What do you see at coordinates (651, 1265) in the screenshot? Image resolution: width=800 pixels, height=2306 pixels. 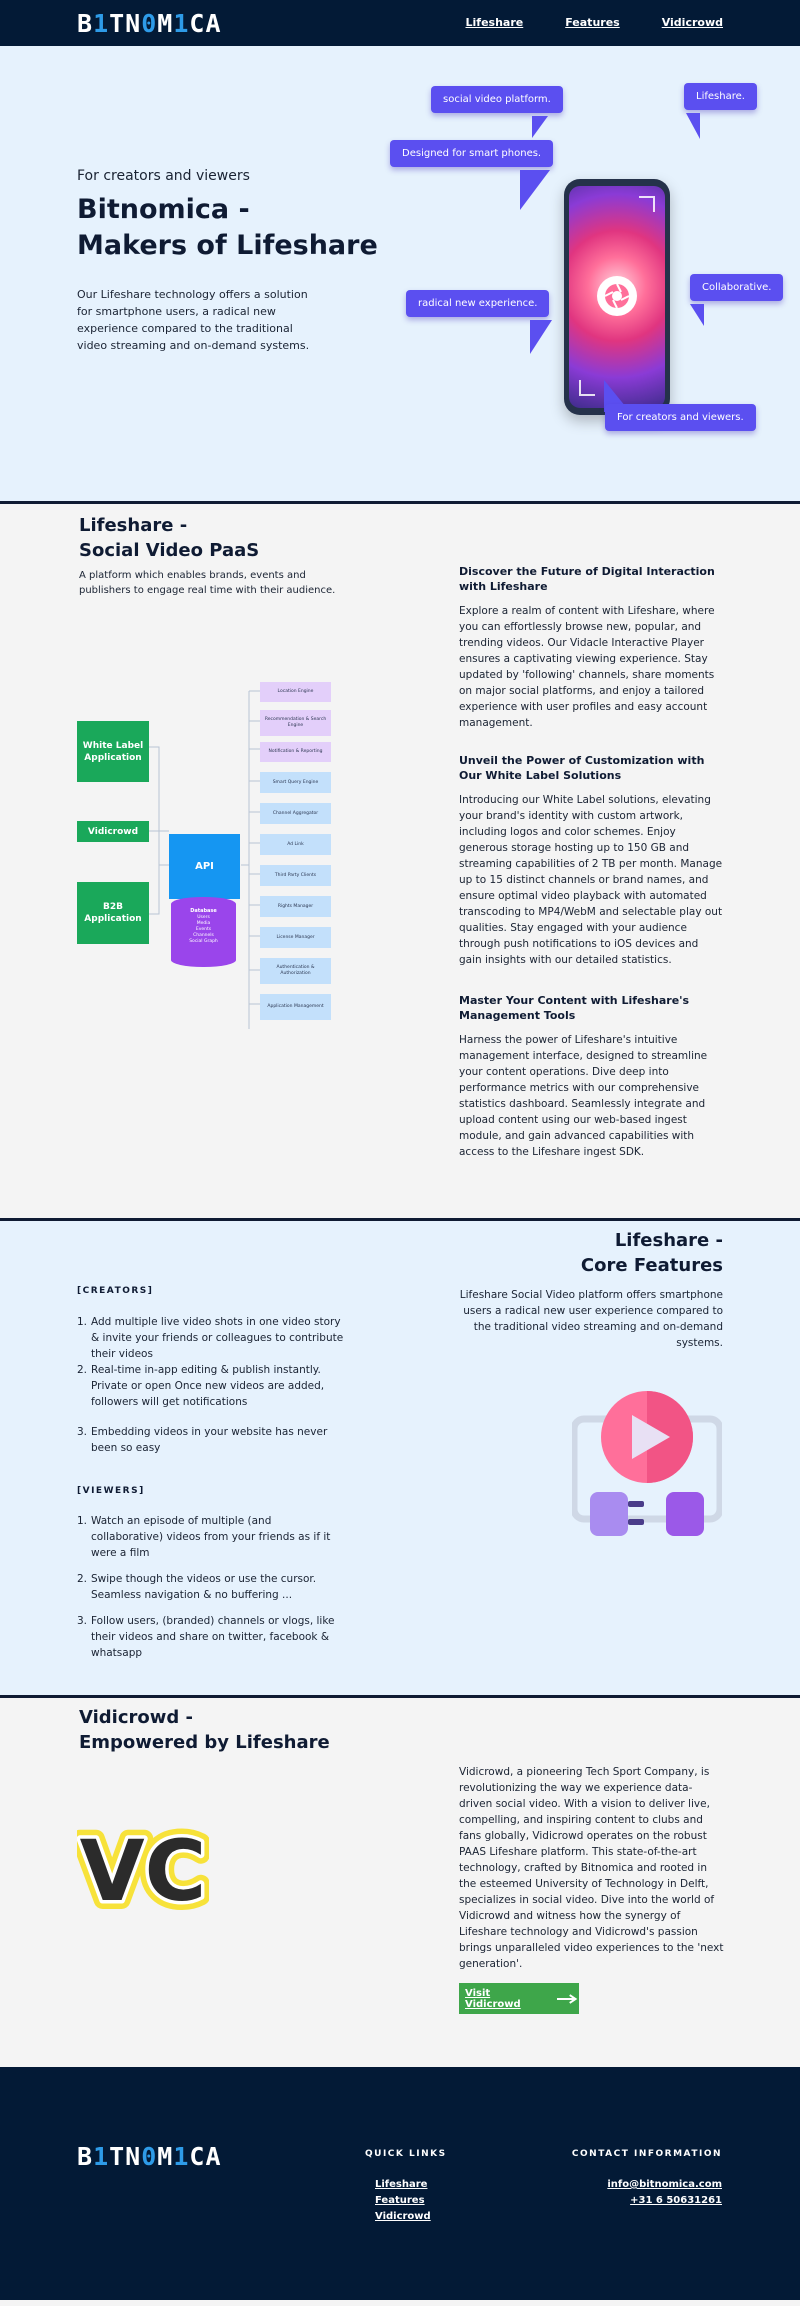 I see `section-title-line: Core Features` at bounding box center [651, 1265].